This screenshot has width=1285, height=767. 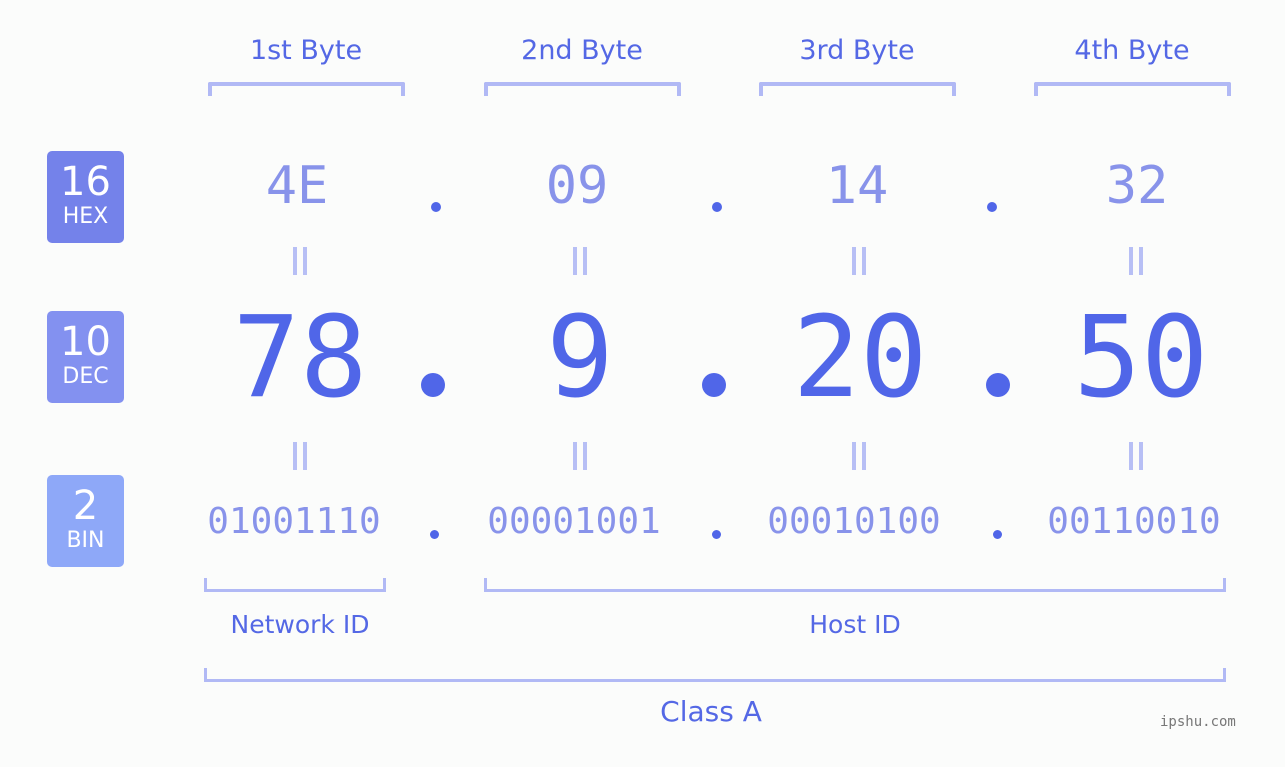 I want to click on hex-value-1: 4E, so click(x=297, y=186).